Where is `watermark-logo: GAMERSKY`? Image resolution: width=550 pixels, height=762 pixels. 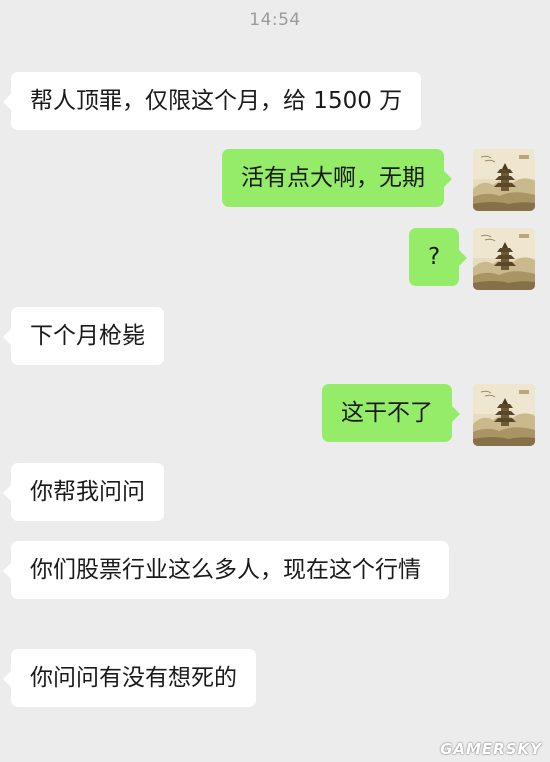
watermark-logo: GAMERSKY is located at coordinates (491, 749).